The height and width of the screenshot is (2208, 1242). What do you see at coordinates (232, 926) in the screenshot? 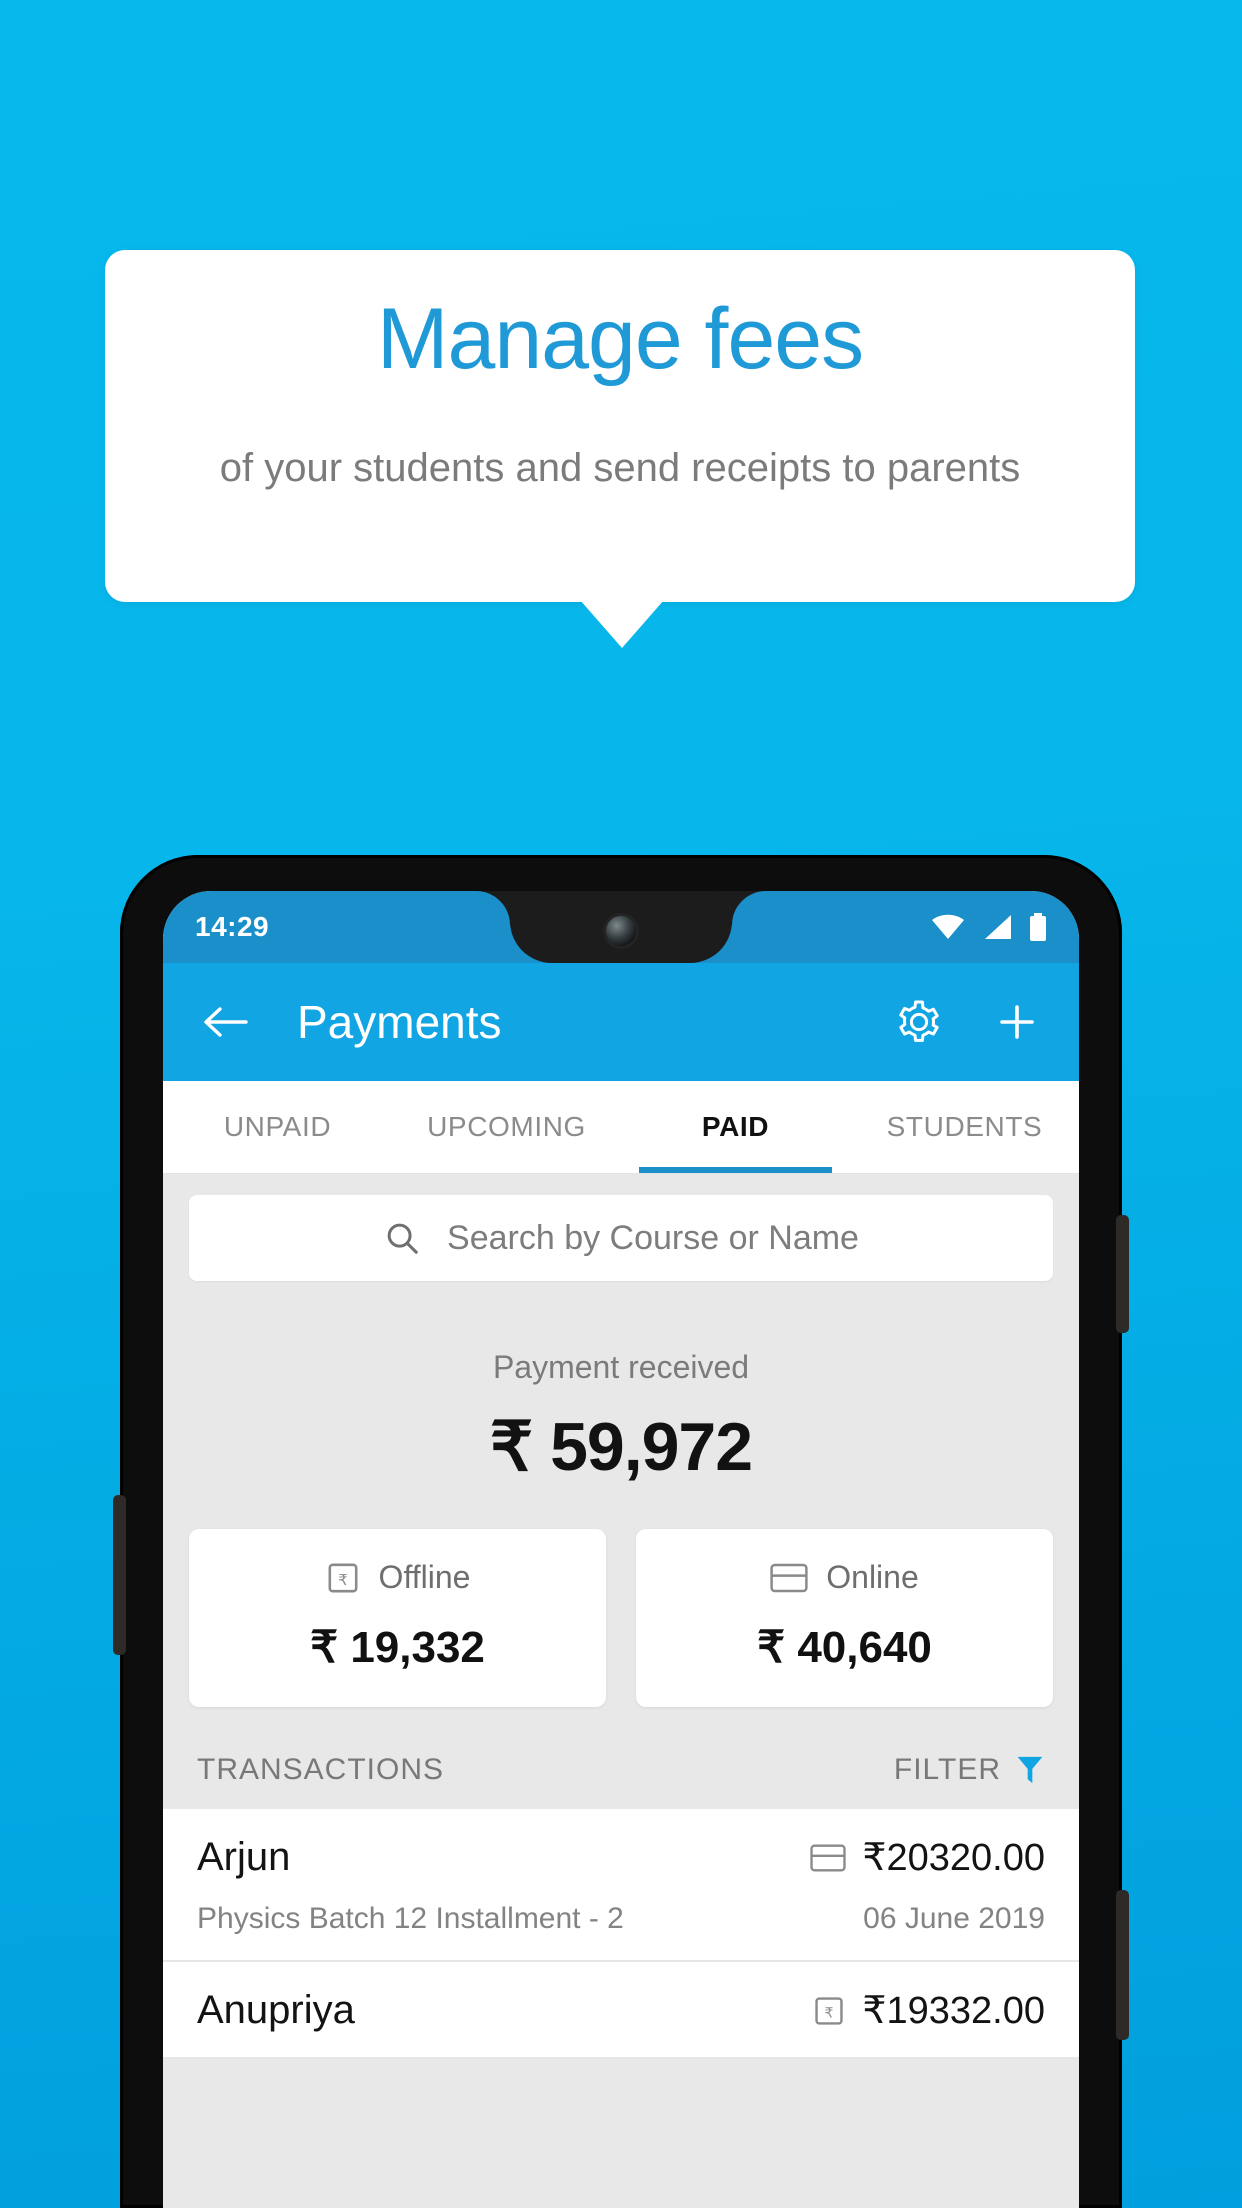
I see `status-bar-clock: 14:29` at bounding box center [232, 926].